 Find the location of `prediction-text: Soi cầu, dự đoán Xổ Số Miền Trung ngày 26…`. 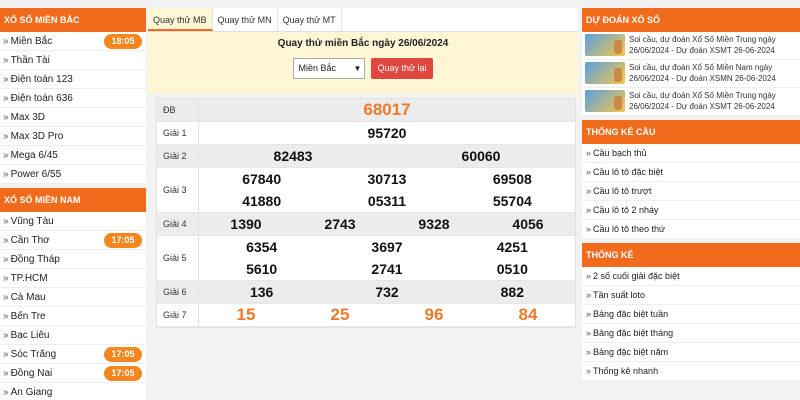

prediction-text: Soi cầu, dự đoán Xổ Số Miền Trung ngày 26… is located at coordinates (702, 101).